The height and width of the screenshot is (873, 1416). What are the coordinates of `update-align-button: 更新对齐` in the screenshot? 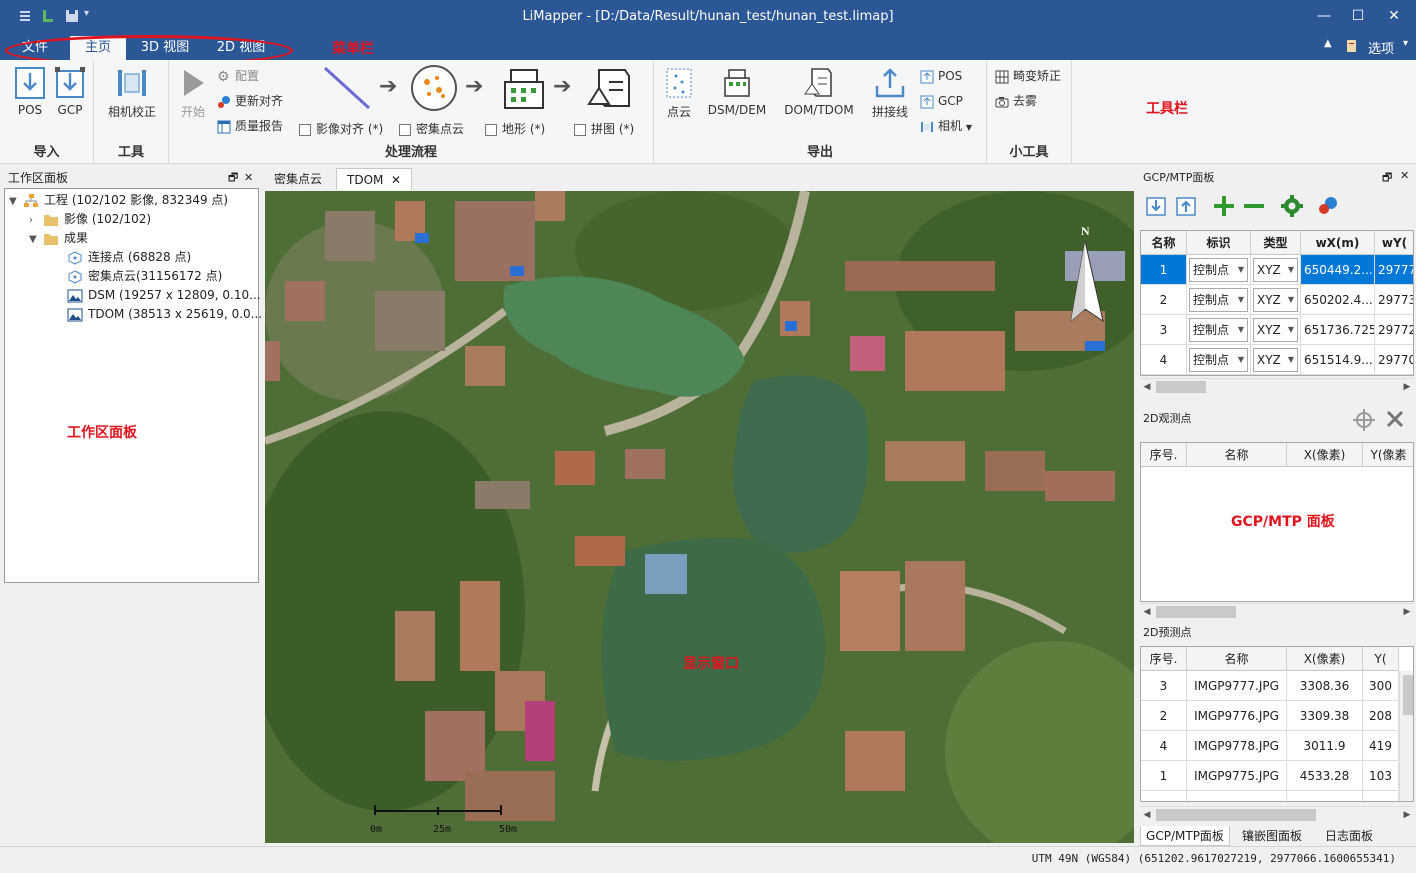 It's located at (250, 101).